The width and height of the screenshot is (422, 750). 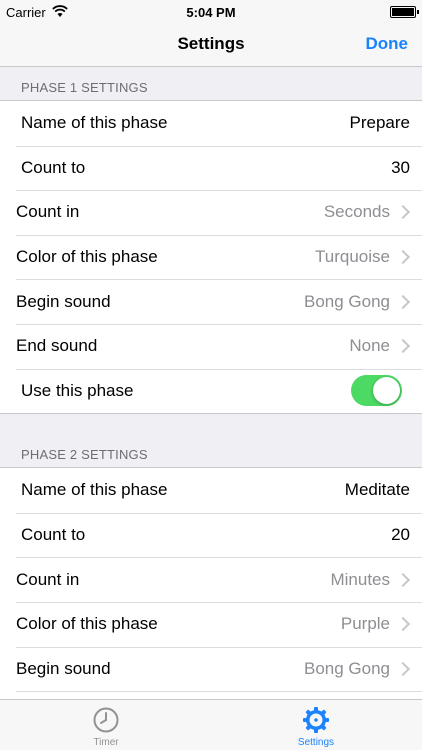 What do you see at coordinates (211, 535) in the screenshot?
I see `row-phase-2-count-to: Count to 20` at bounding box center [211, 535].